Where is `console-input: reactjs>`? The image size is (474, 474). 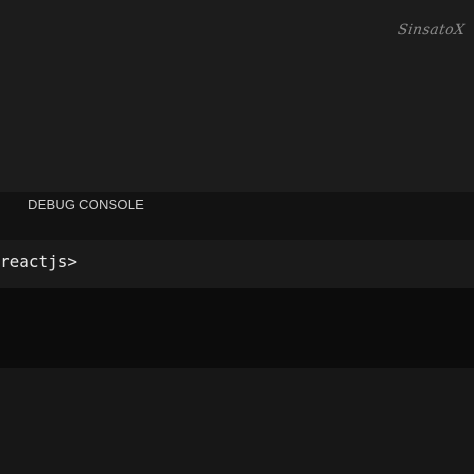
console-input: reactjs> is located at coordinates (237, 264).